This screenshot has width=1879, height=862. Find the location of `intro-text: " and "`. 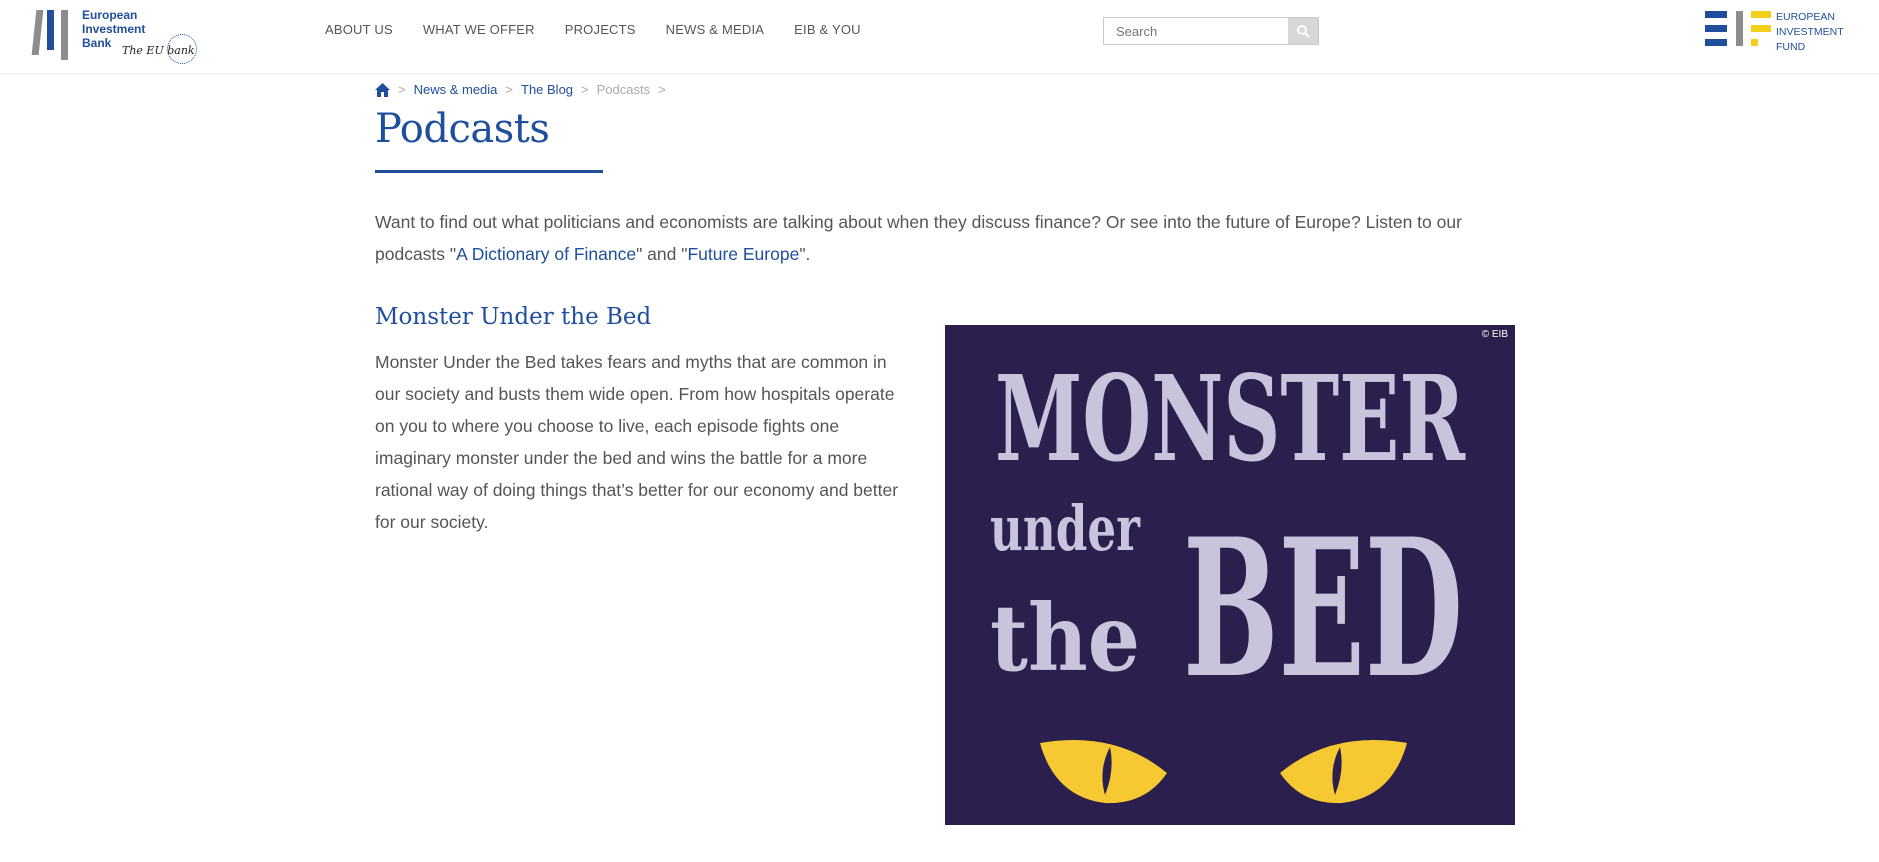

intro-text: " and " is located at coordinates (662, 254).